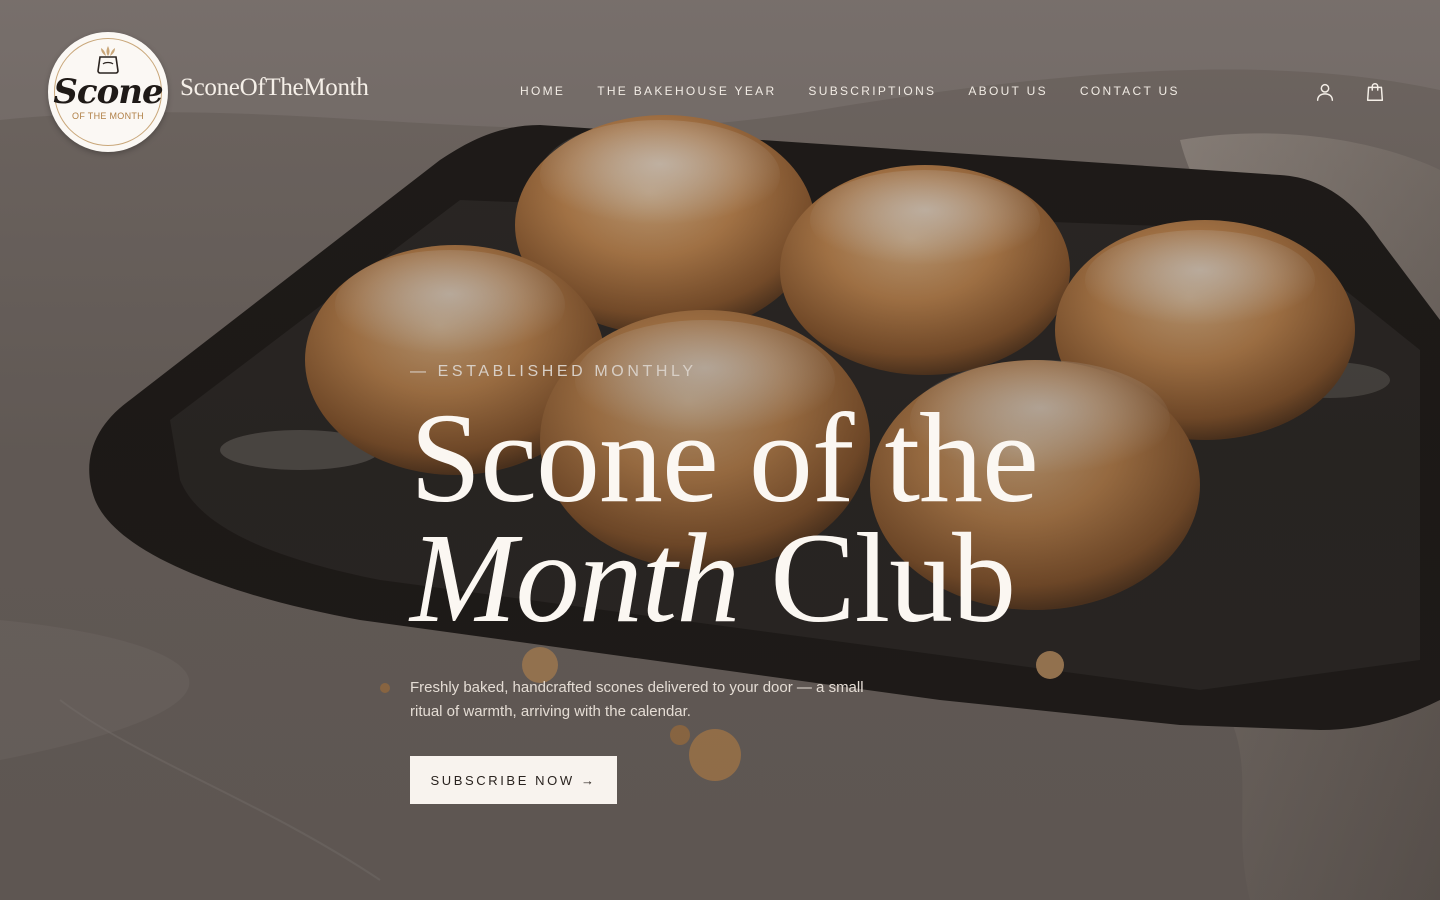 The height and width of the screenshot is (900, 1440). I want to click on user-icon, so click(1325, 92).